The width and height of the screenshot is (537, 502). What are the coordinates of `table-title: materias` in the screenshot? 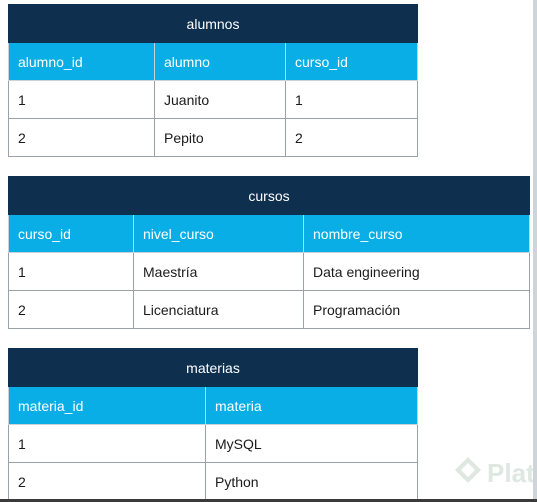 It's located at (213, 367).